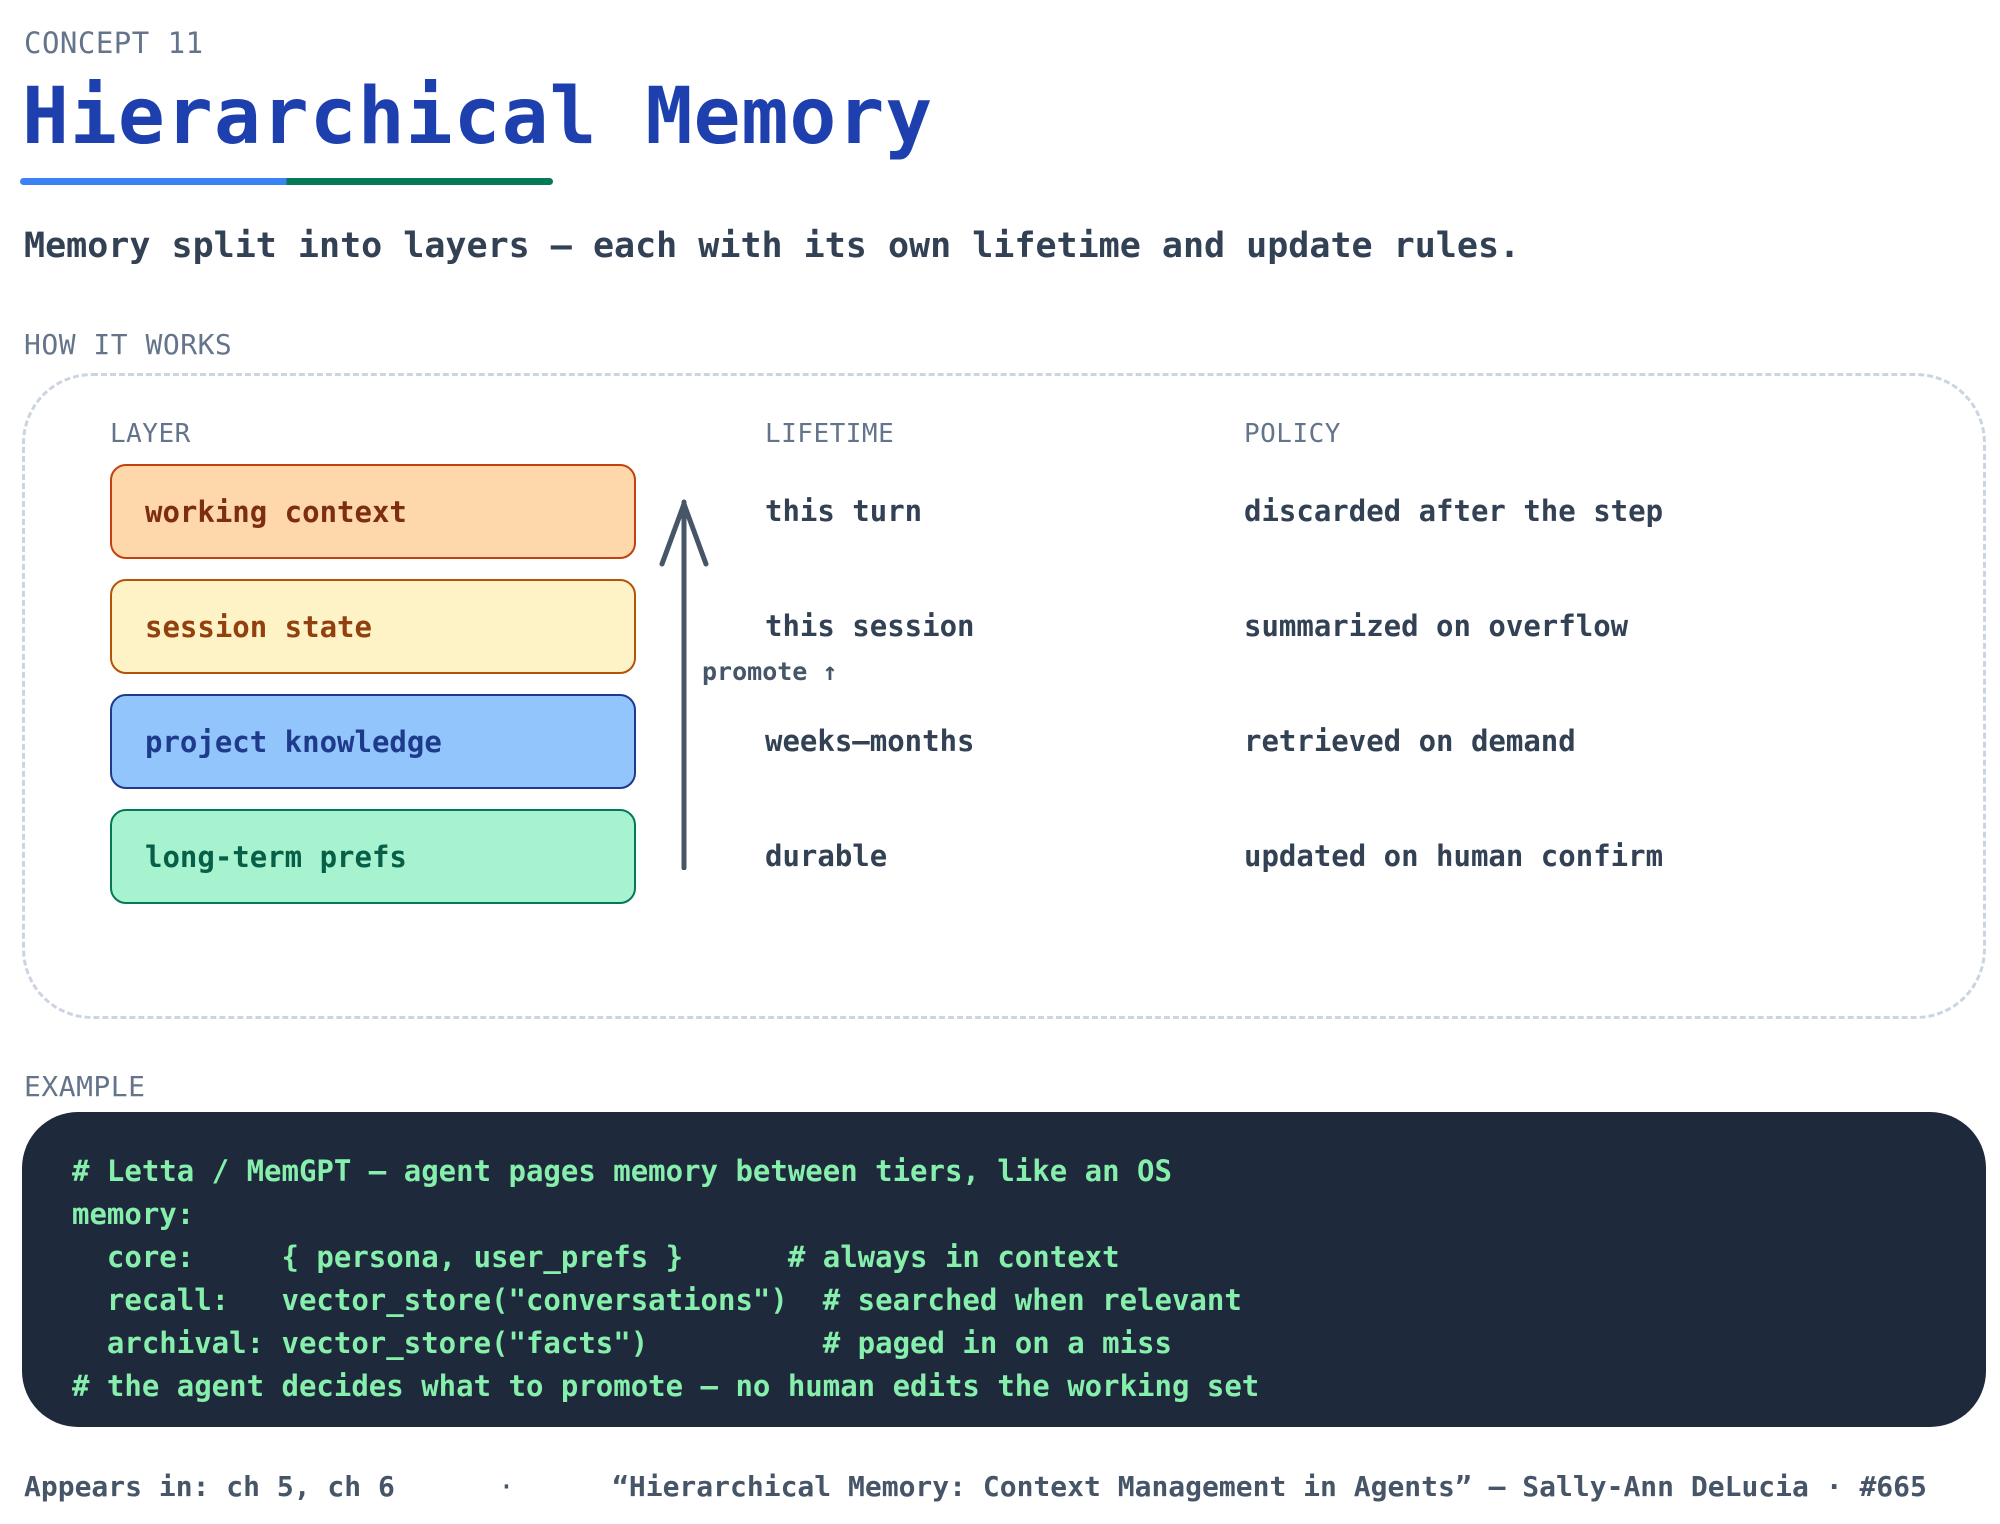  I want to click on column-header-layer: LAYER, so click(150, 434).